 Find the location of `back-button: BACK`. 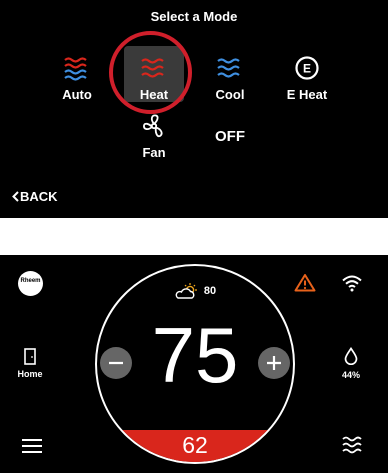

back-button: BACK is located at coordinates (35, 196).